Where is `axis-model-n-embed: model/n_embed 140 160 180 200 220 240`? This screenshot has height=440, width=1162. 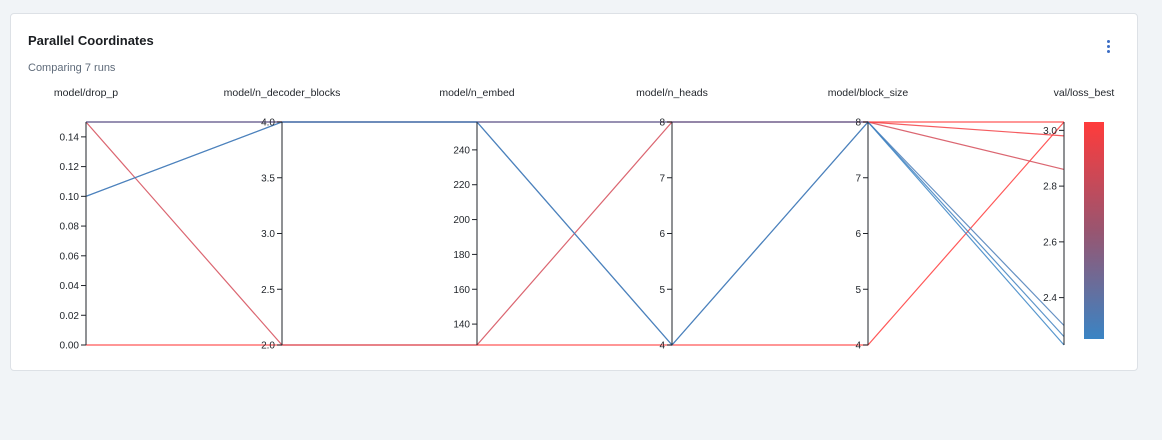 axis-model-n-embed: model/n_embed 140 160 180 200 220 240 is located at coordinates (477, 216).